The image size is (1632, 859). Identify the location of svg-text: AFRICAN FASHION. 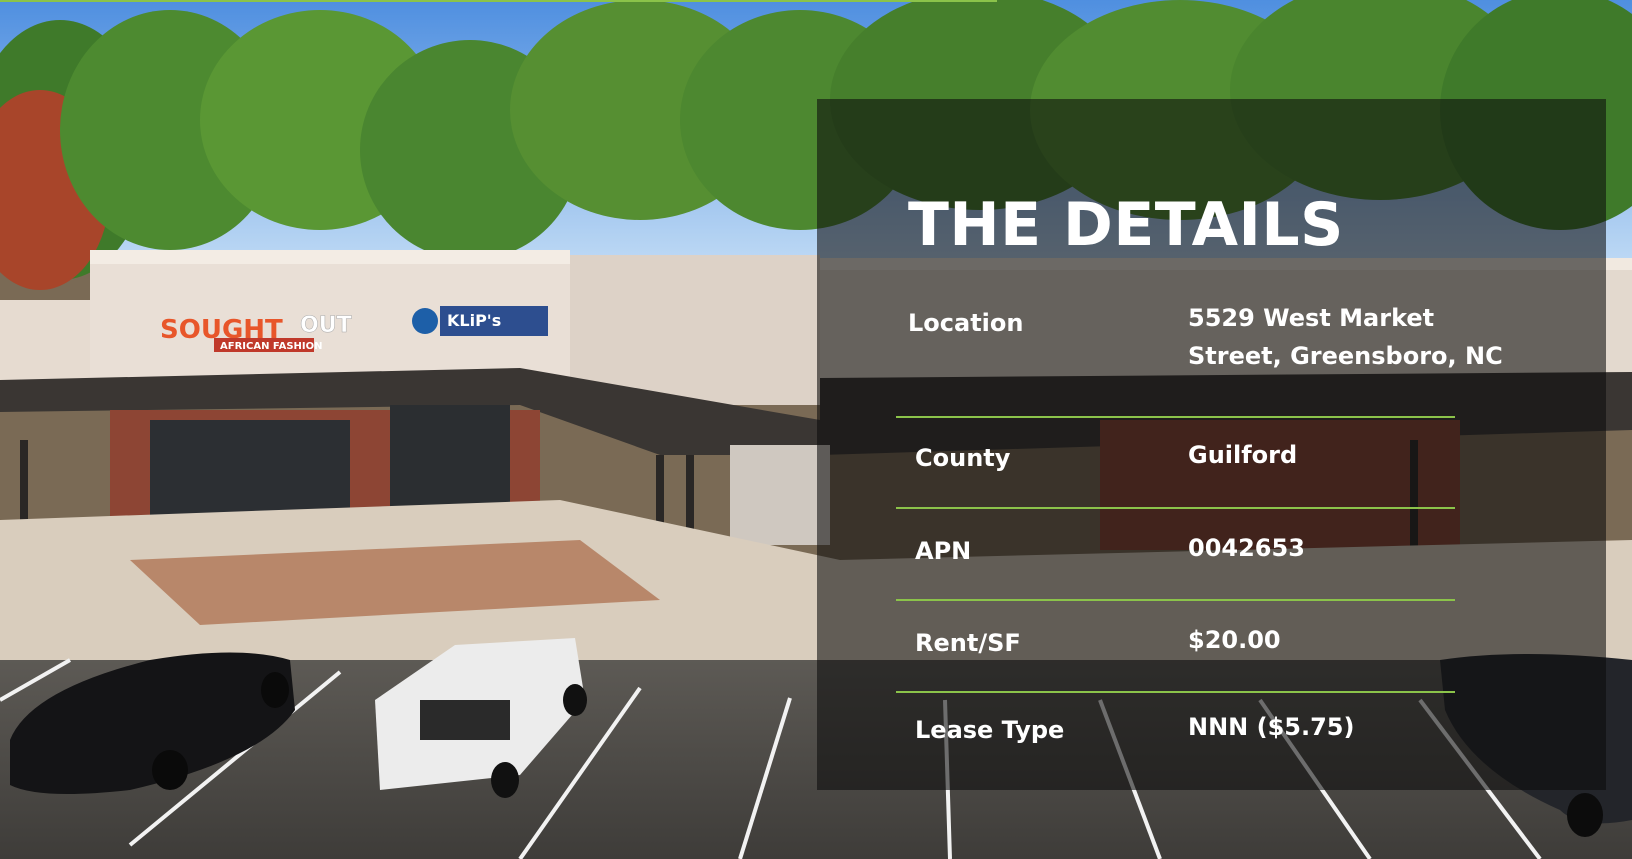
(271, 346).